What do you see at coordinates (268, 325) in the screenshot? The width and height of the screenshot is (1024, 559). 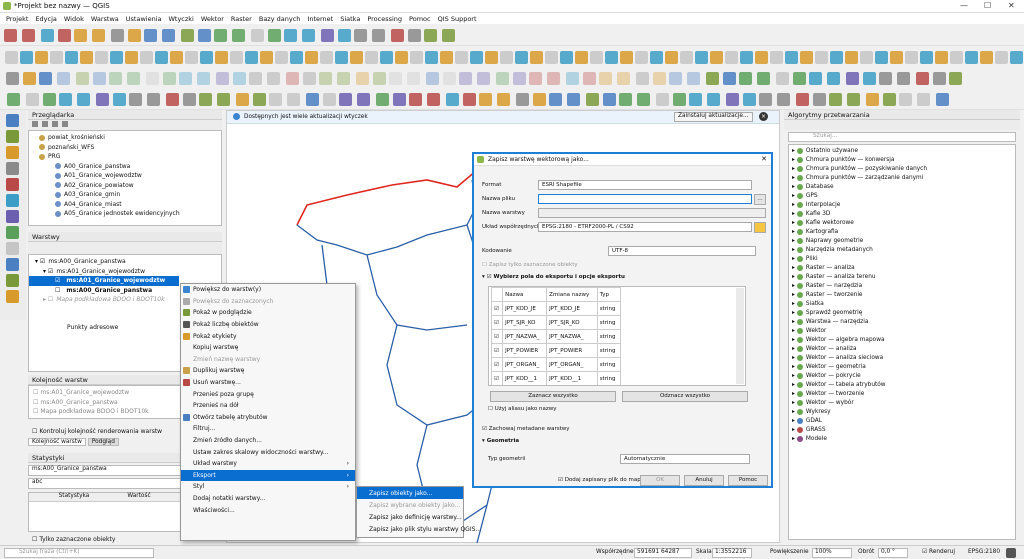 I see `context-menu-item: Pokaż liczbę obiektów` at bounding box center [268, 325].